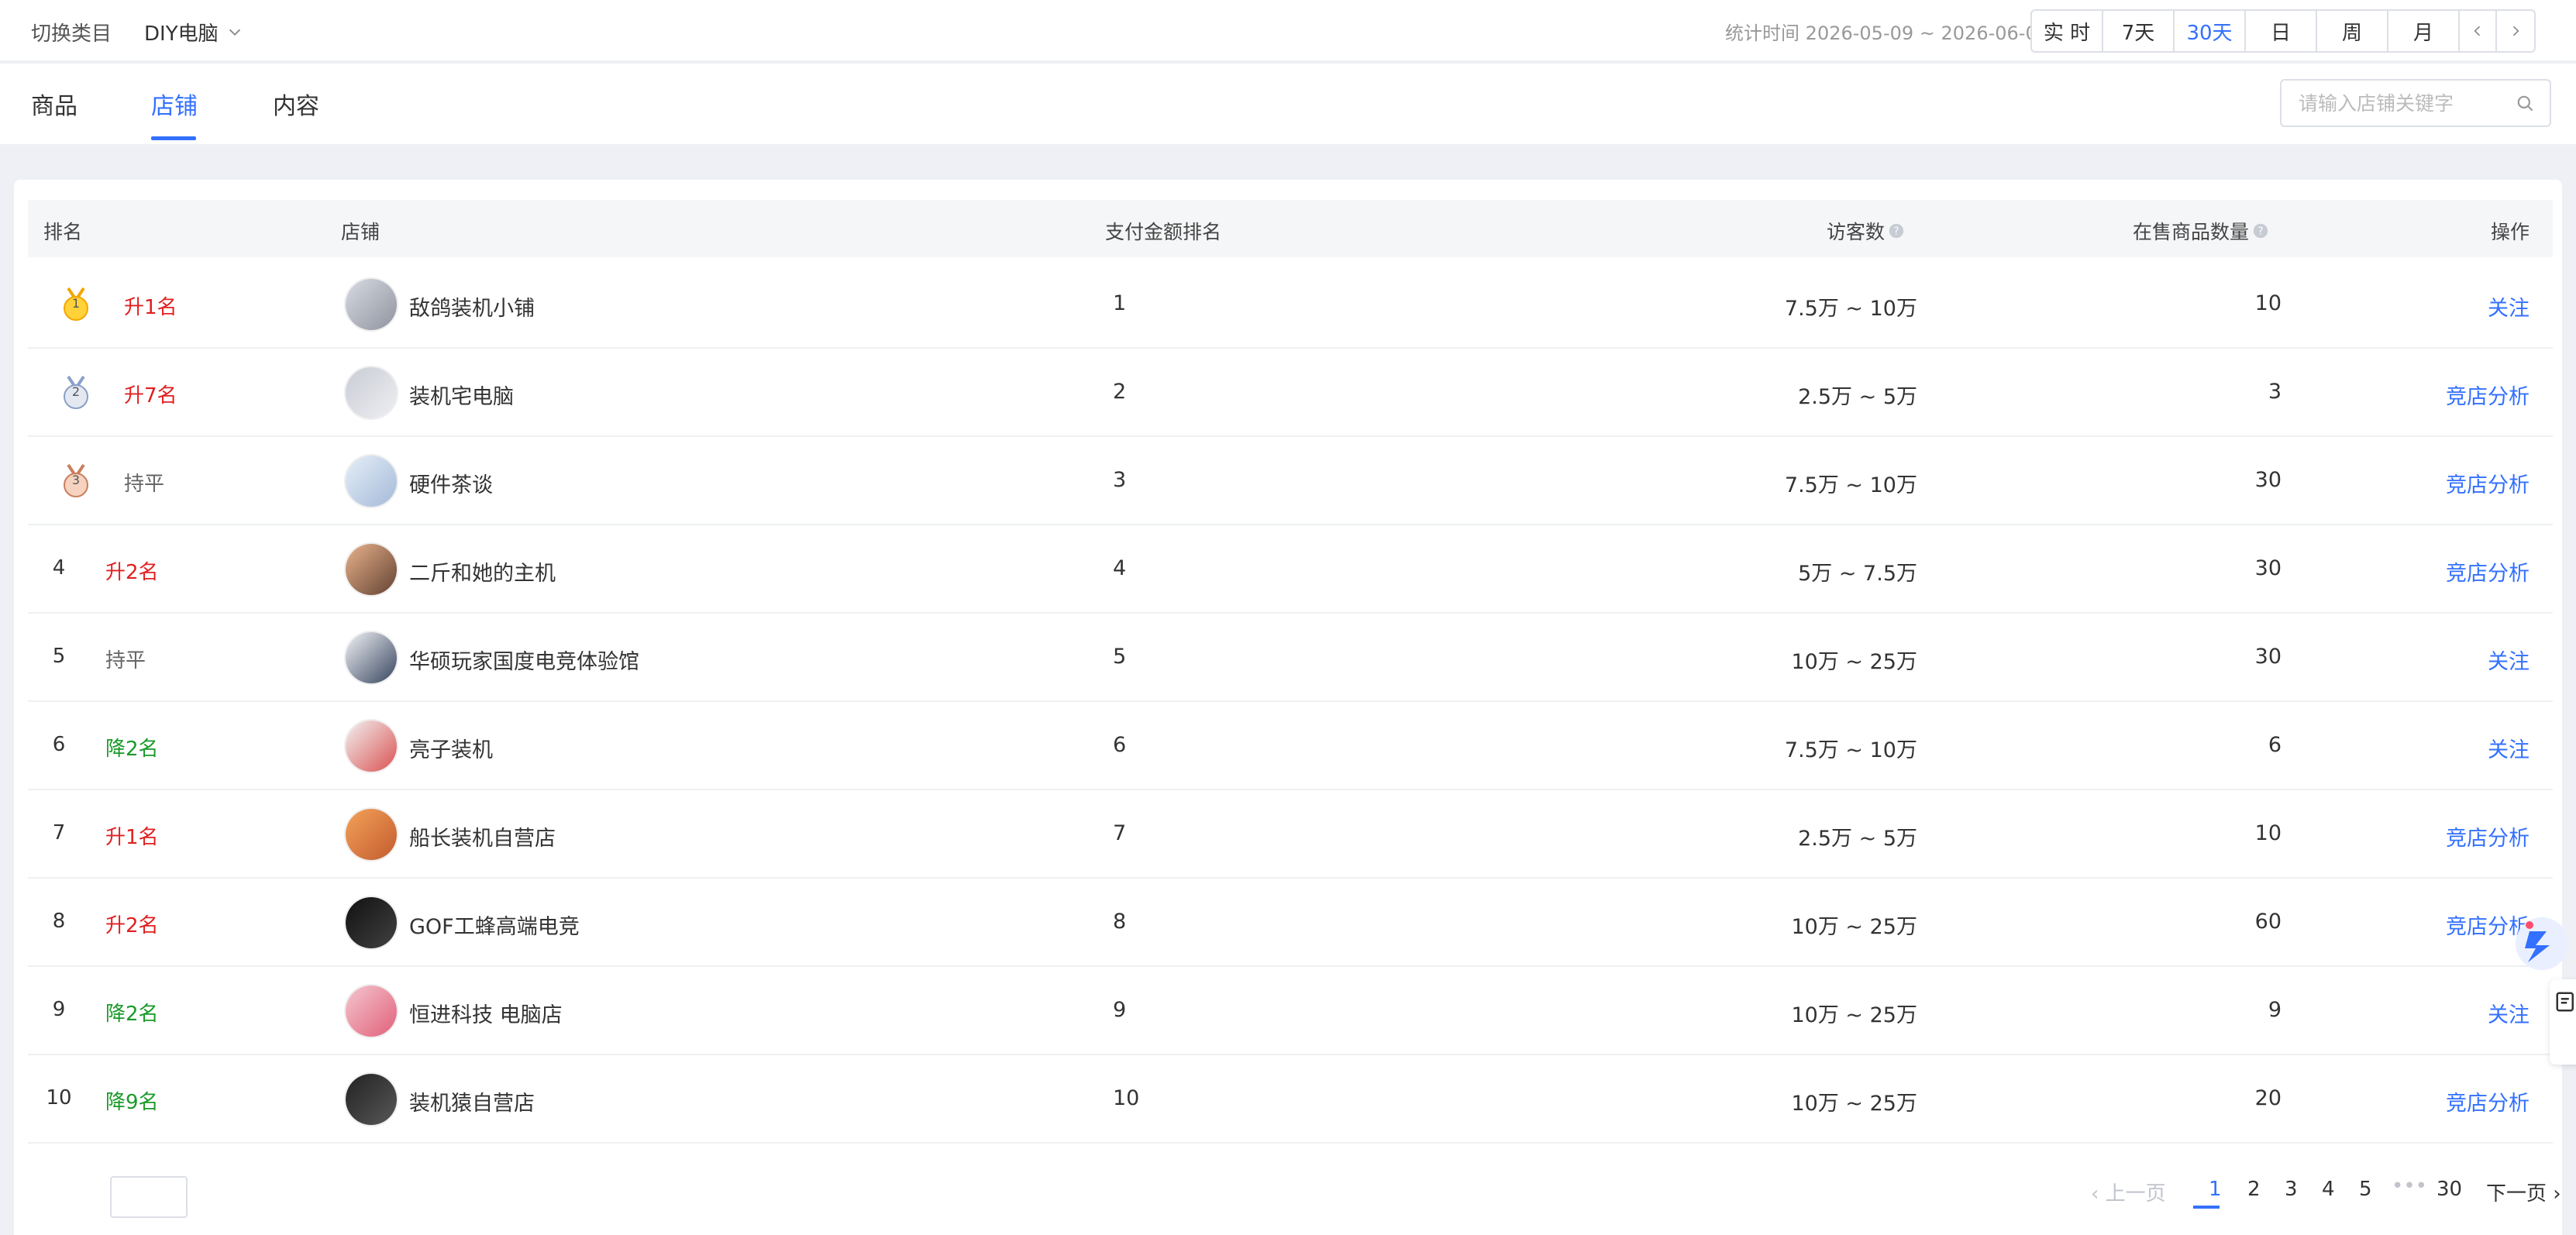  I want to click on header-visitors-label: 访客数, so click(1855, 232).